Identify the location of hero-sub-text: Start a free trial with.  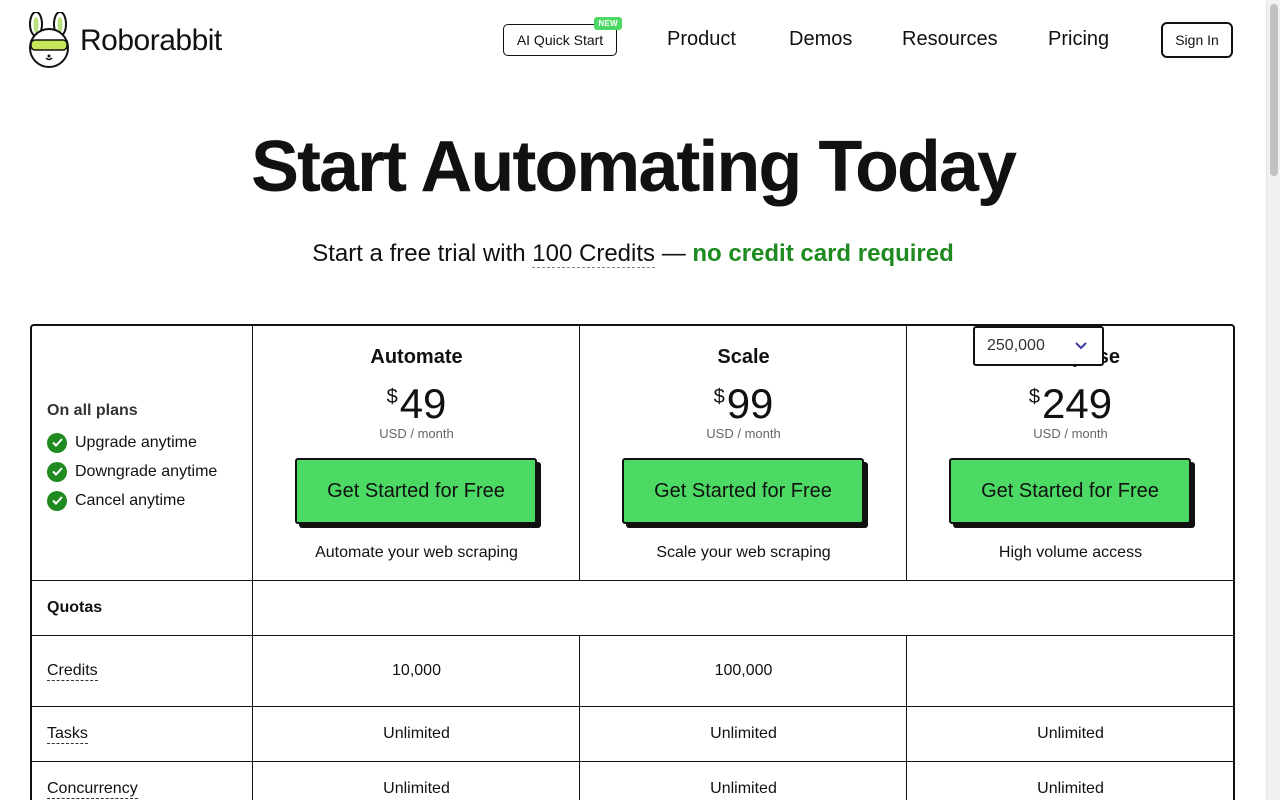
(419, 253).